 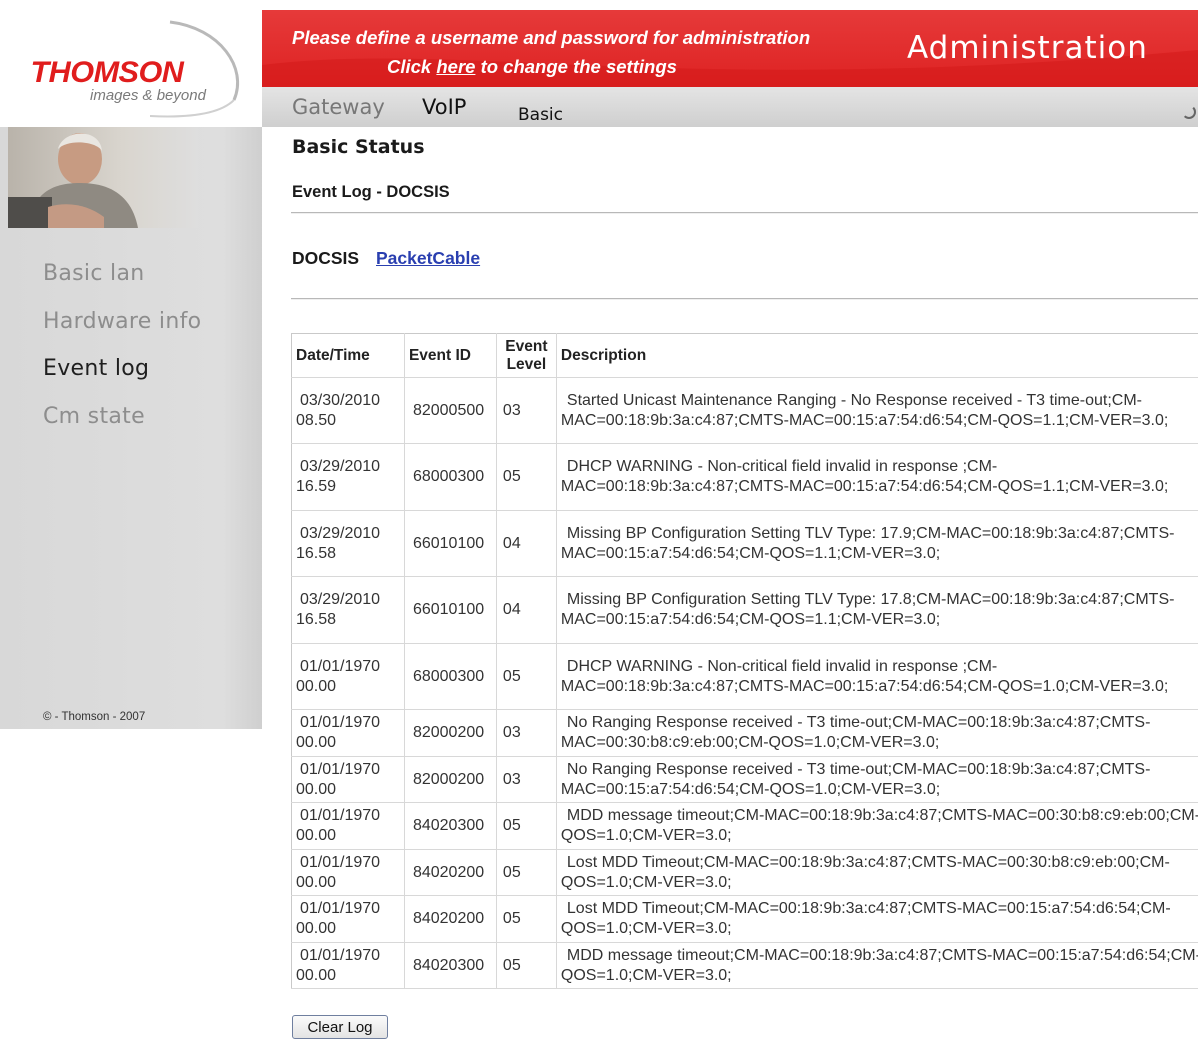 What do you see at coordinates (540, 115) in the screenshot?
I see `nav-subtab-basic: Basic` at bounding box center [540, 115].